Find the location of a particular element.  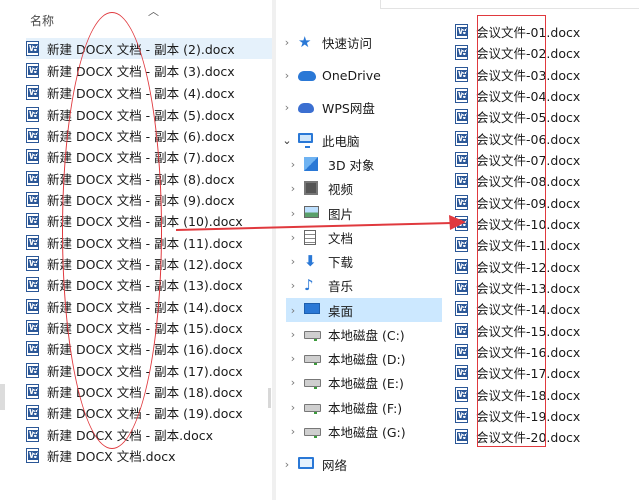

red-arrow-annotation is located at coordinates (320, 223).